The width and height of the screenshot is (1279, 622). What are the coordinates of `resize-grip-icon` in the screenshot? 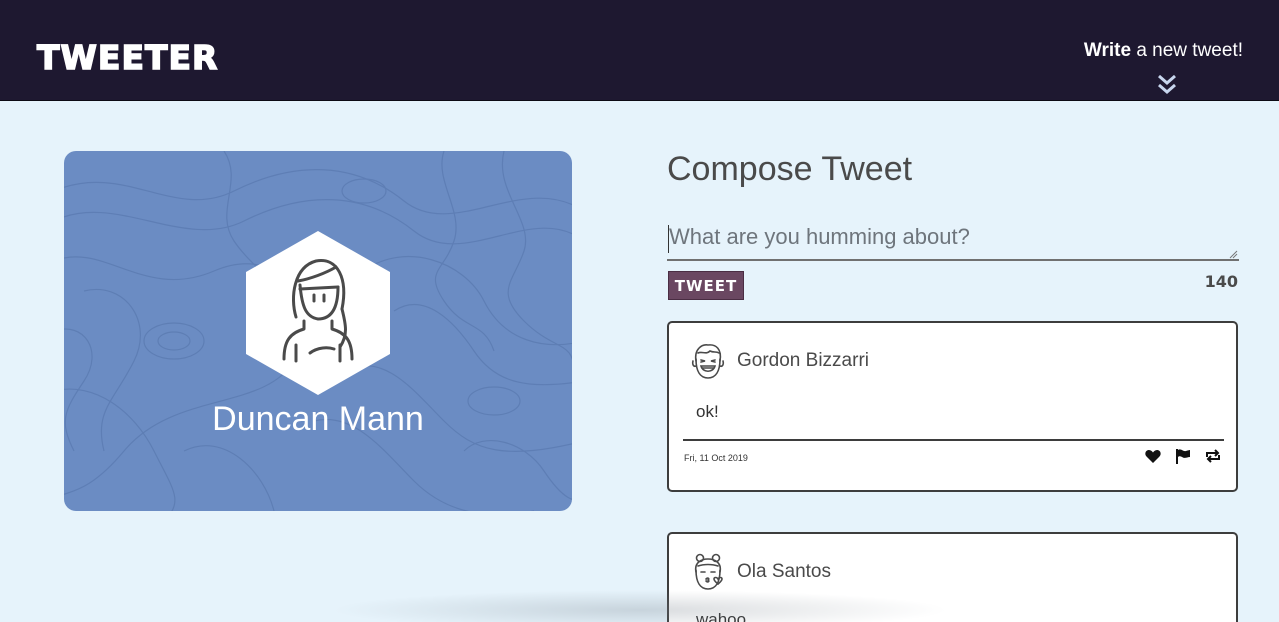 It's located at (1233, 254).